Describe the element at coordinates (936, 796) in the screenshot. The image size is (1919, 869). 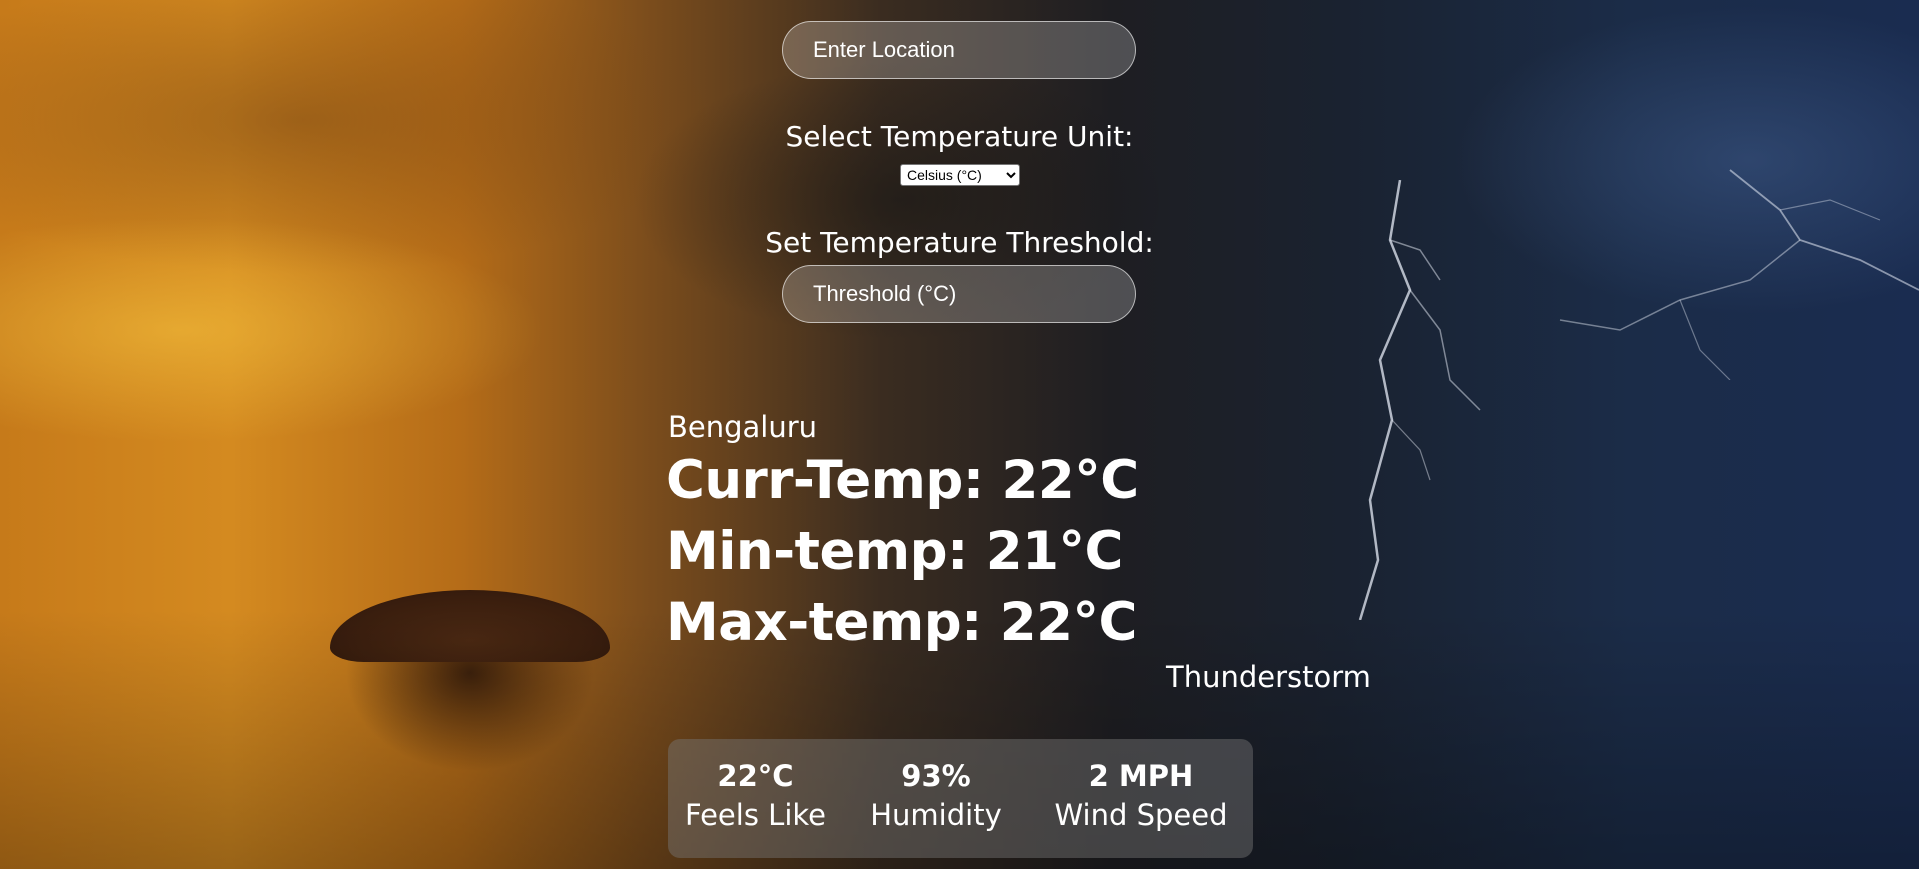
I see `humidity-stat: 93% Humidity` at that location.